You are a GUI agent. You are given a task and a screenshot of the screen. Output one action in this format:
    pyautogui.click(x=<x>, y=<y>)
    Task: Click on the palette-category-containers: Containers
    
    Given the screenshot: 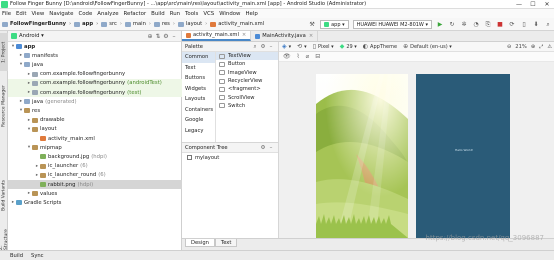 What is the action you would take?
    pyautogui.click(x=198, y=110)
    